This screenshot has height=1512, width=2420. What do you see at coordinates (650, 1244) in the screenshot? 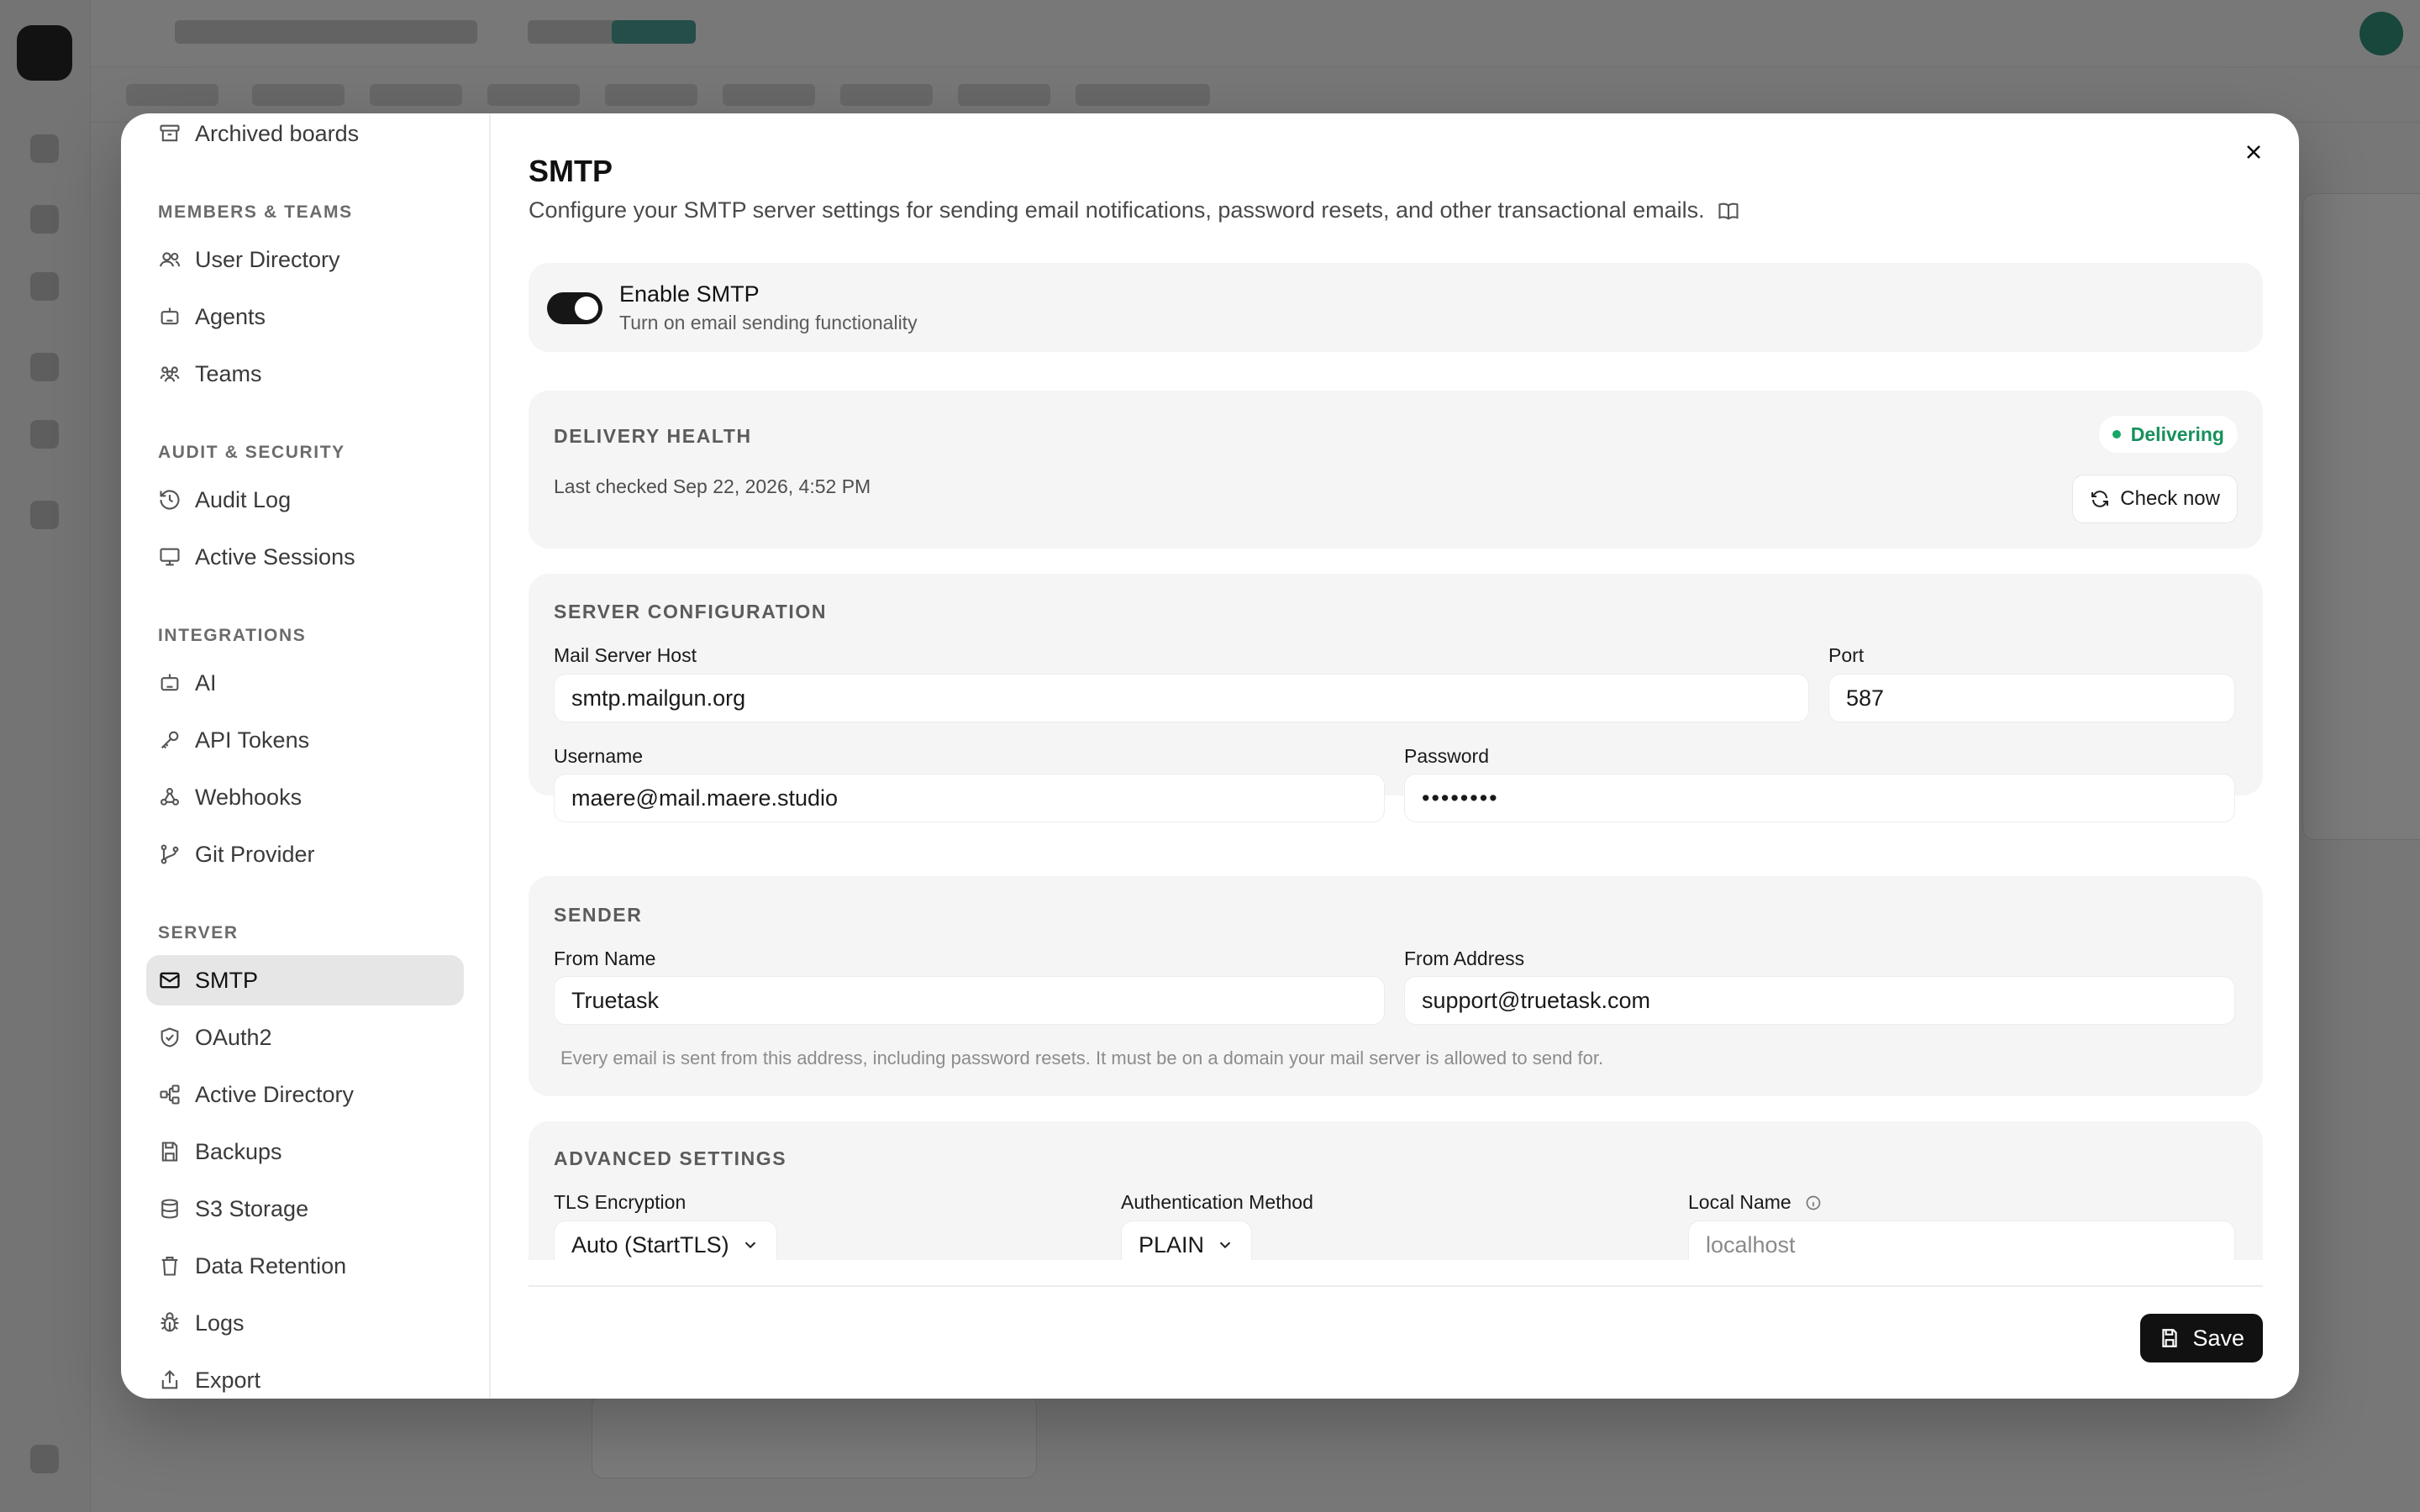
I see `tls-encryption-value: Auto (StartTLS)` at bounding box center [650, 1244].